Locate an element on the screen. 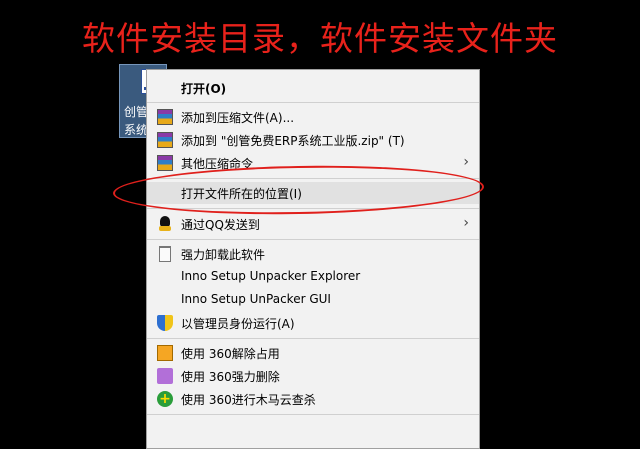 This screenshot has width=640, height=449. menu-item-label: 强力卸载此软件 is located at coordinates (223, 255).